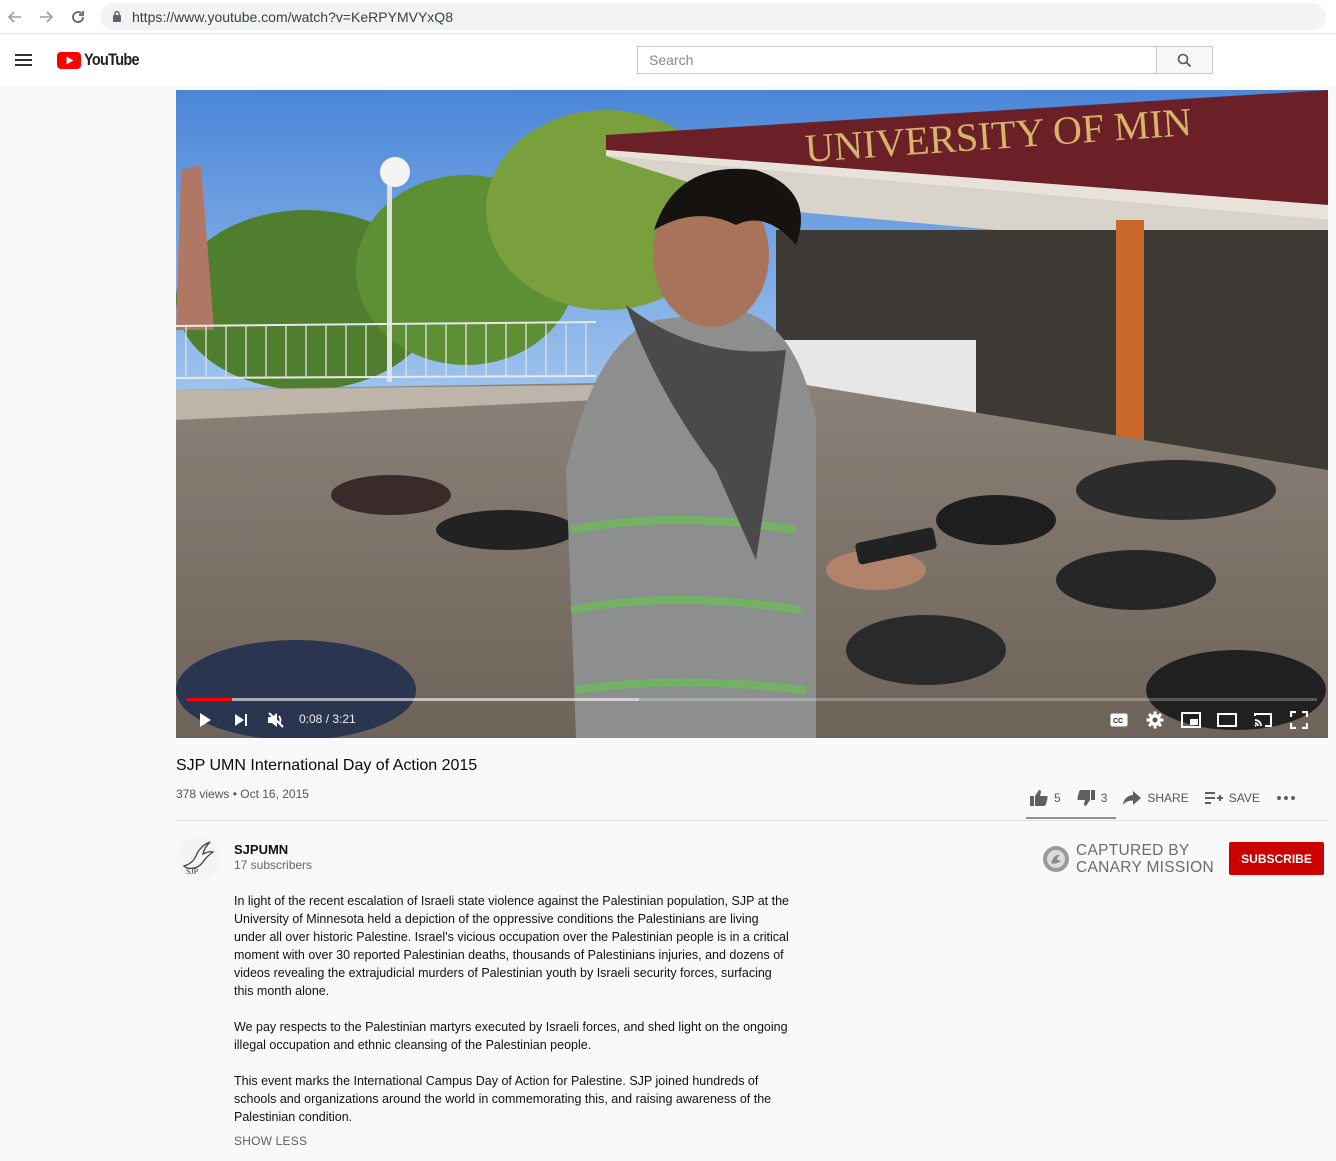  Describe the element at coordinates (46, 17) in the screenshot. I see `forward-arrow-icon` at that location.